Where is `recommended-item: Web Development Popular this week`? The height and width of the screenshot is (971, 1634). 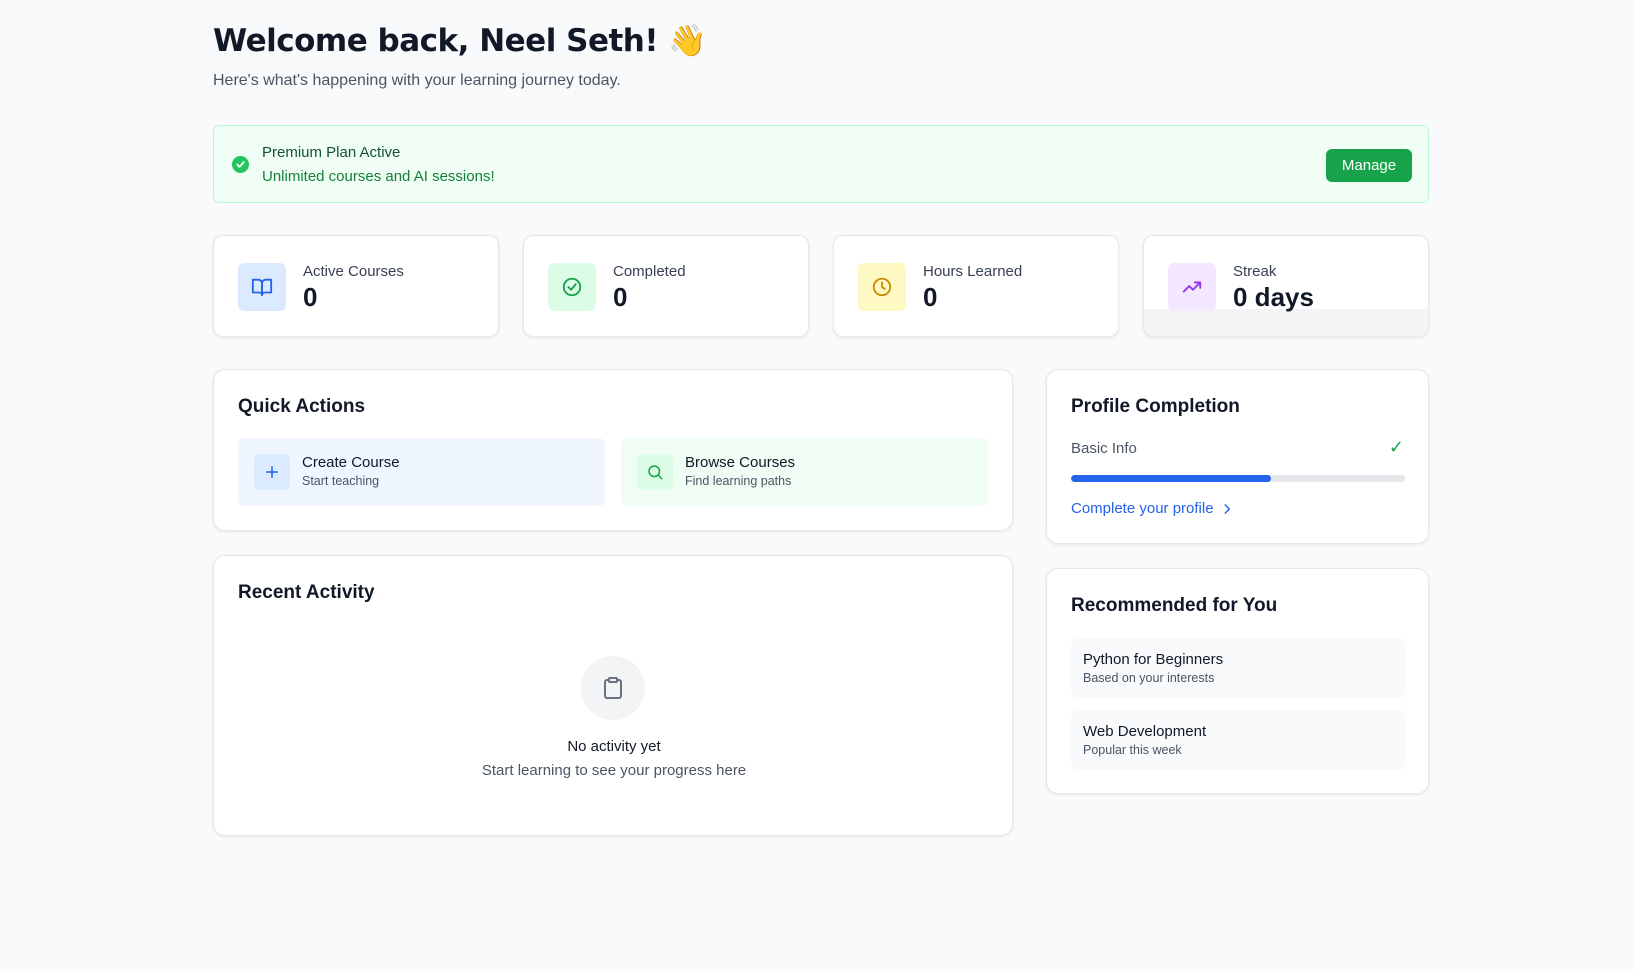
recommended-item: Web Development Popular this week is located at coordinates (1238, 740).